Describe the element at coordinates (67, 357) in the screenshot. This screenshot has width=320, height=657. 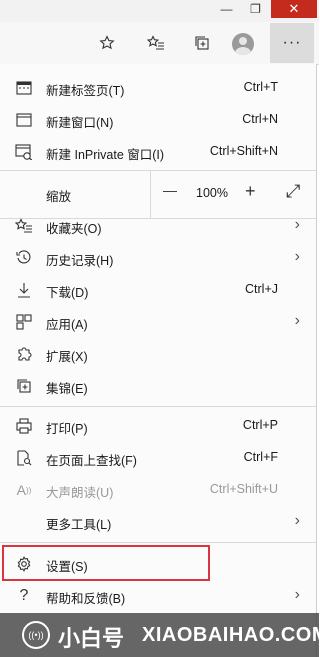
I see `menu-item-label: 扩展(X)` at that location.